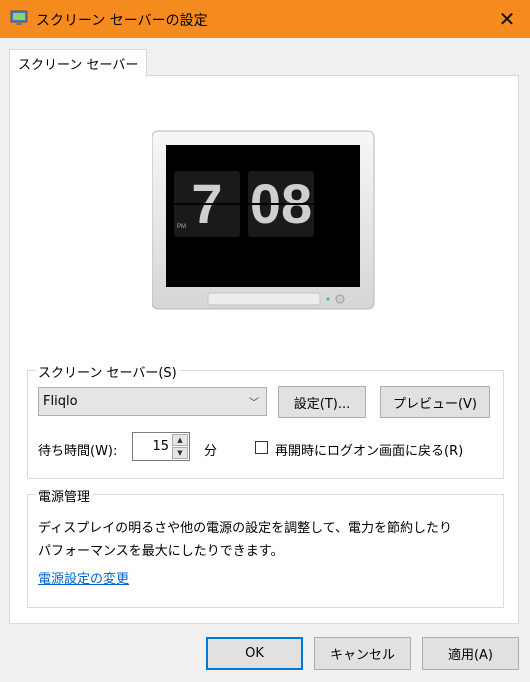 The width and height of the screenshot is (530, 682). What do you see at coordinates (83, 577) in the screenshot?
I see `power-settings-link: 電源設定の変更` at bounding box center [83, 577].